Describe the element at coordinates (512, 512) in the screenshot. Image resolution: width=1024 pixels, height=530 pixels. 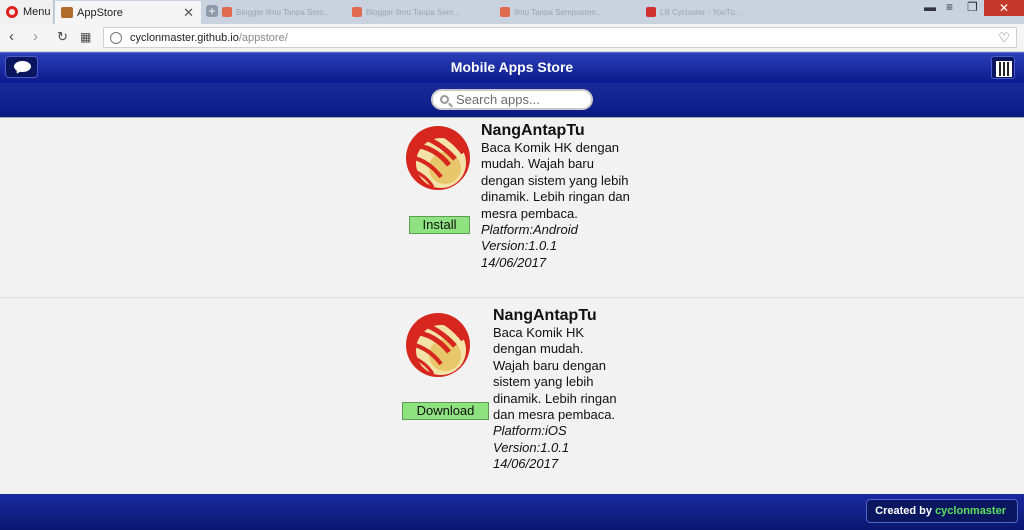
I see `page-footer: Created by cyclonmaster` at that location.